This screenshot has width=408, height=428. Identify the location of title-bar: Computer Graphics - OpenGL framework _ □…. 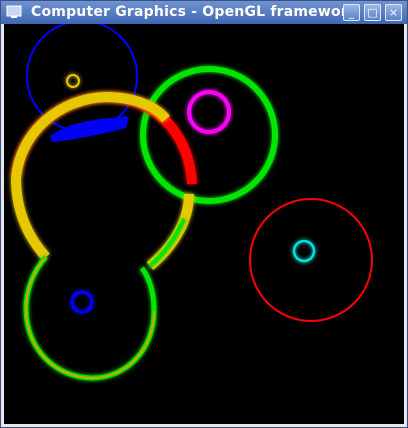
(204, 12).